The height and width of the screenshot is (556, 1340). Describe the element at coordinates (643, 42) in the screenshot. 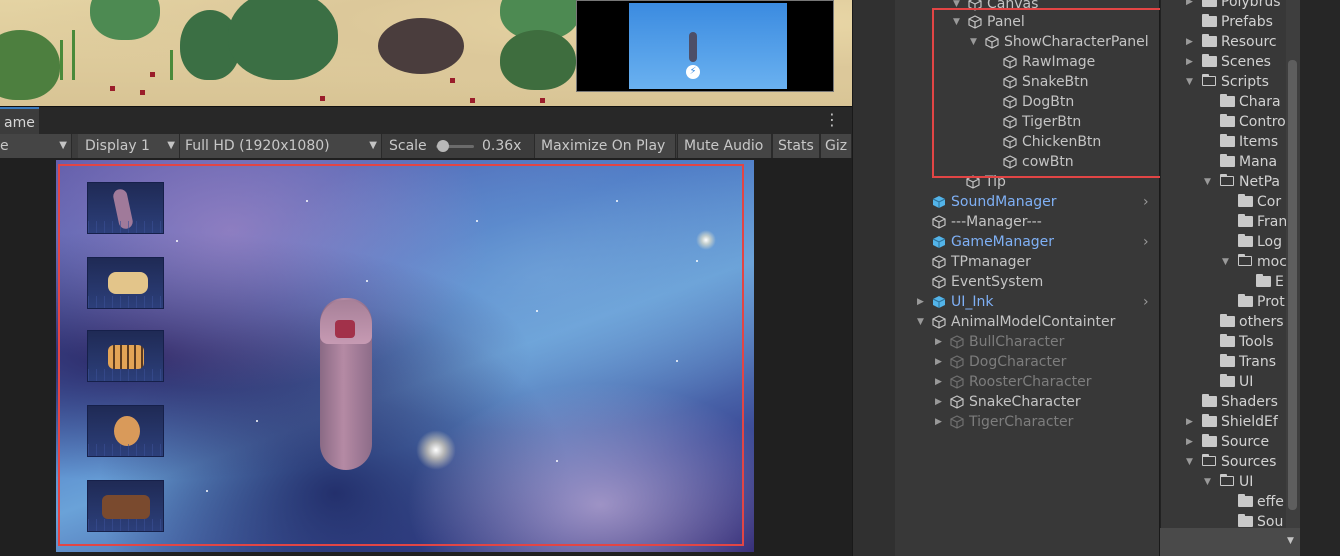

I see `project-folder-resources: ▶ Resourc` at that location.